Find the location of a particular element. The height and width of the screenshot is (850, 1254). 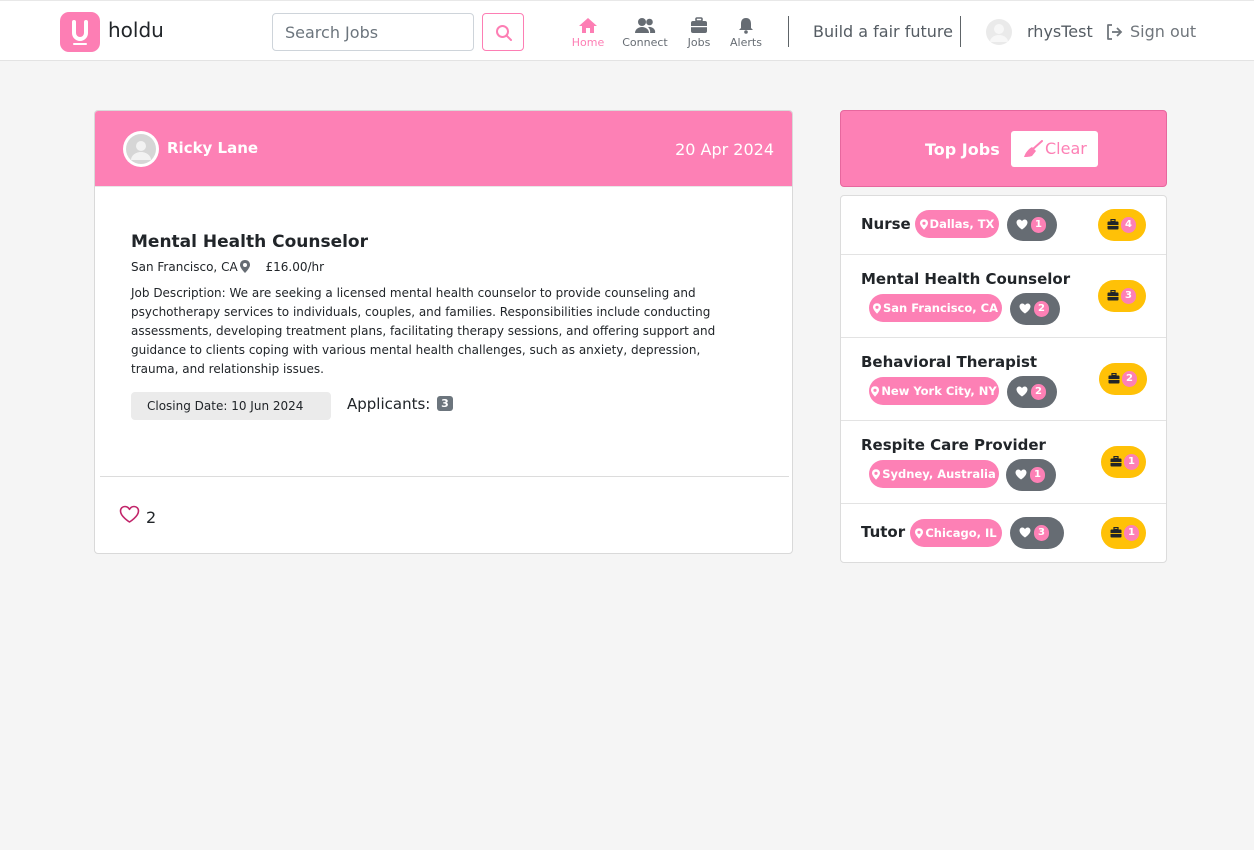

author-avatar is located at coordinates (141, 149).